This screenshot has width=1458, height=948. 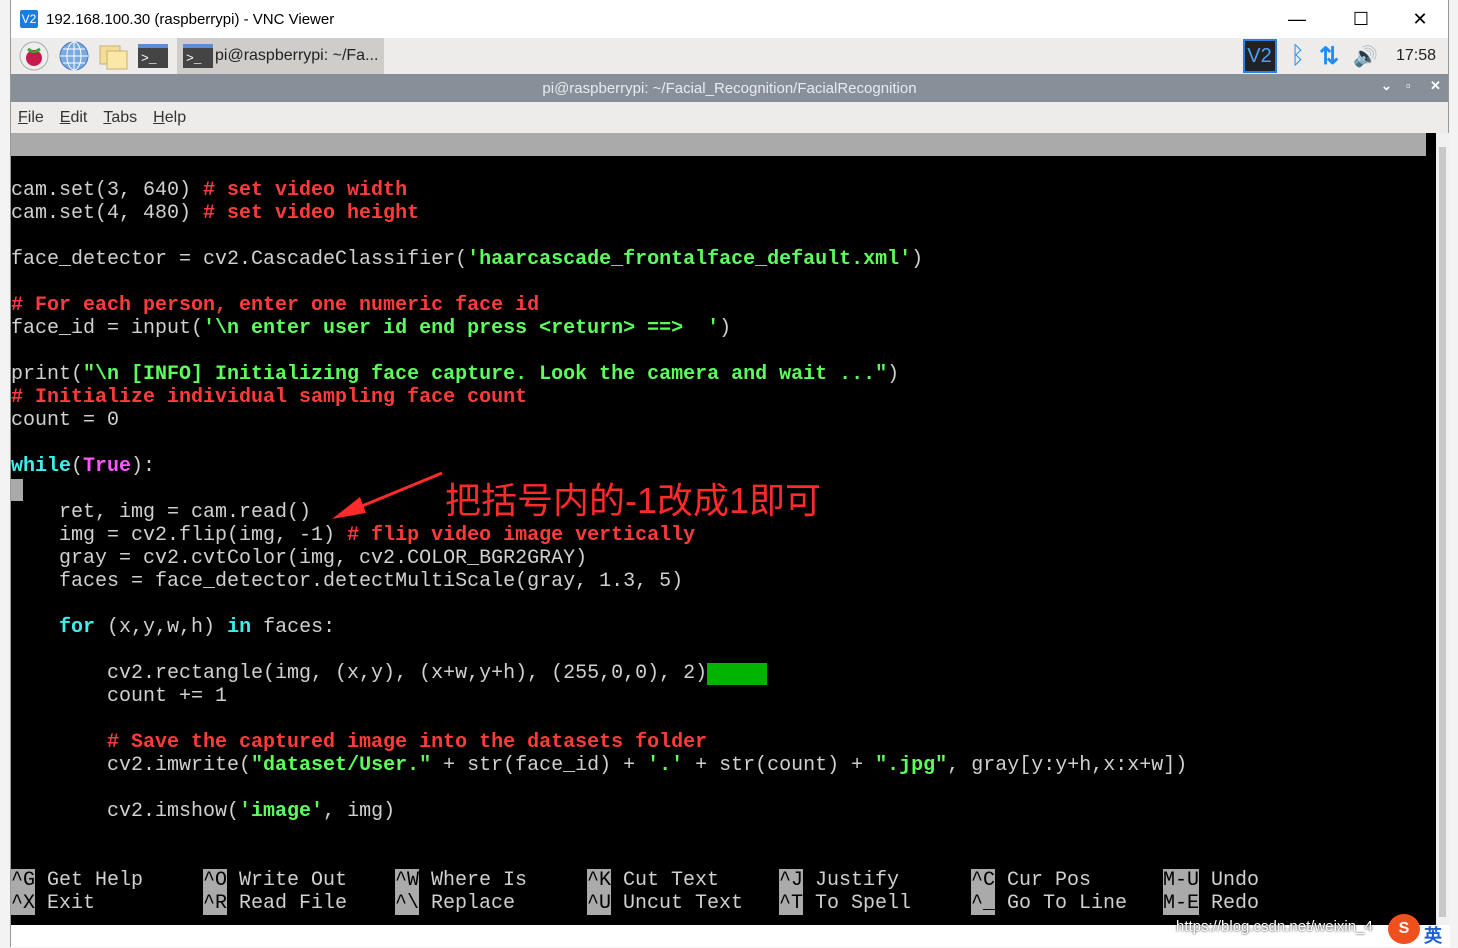 What do you see at coordinates (599, 627) in the screenshot?
I see `code-line: for (x,y,w,h) in faces:` at bounding box center [599, 627].